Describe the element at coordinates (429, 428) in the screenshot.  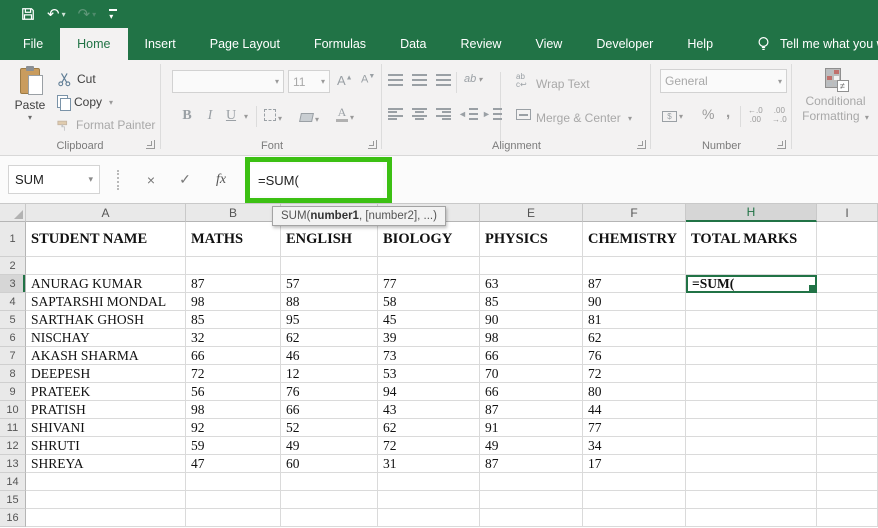
I see `cell-D11: 62` at that location.